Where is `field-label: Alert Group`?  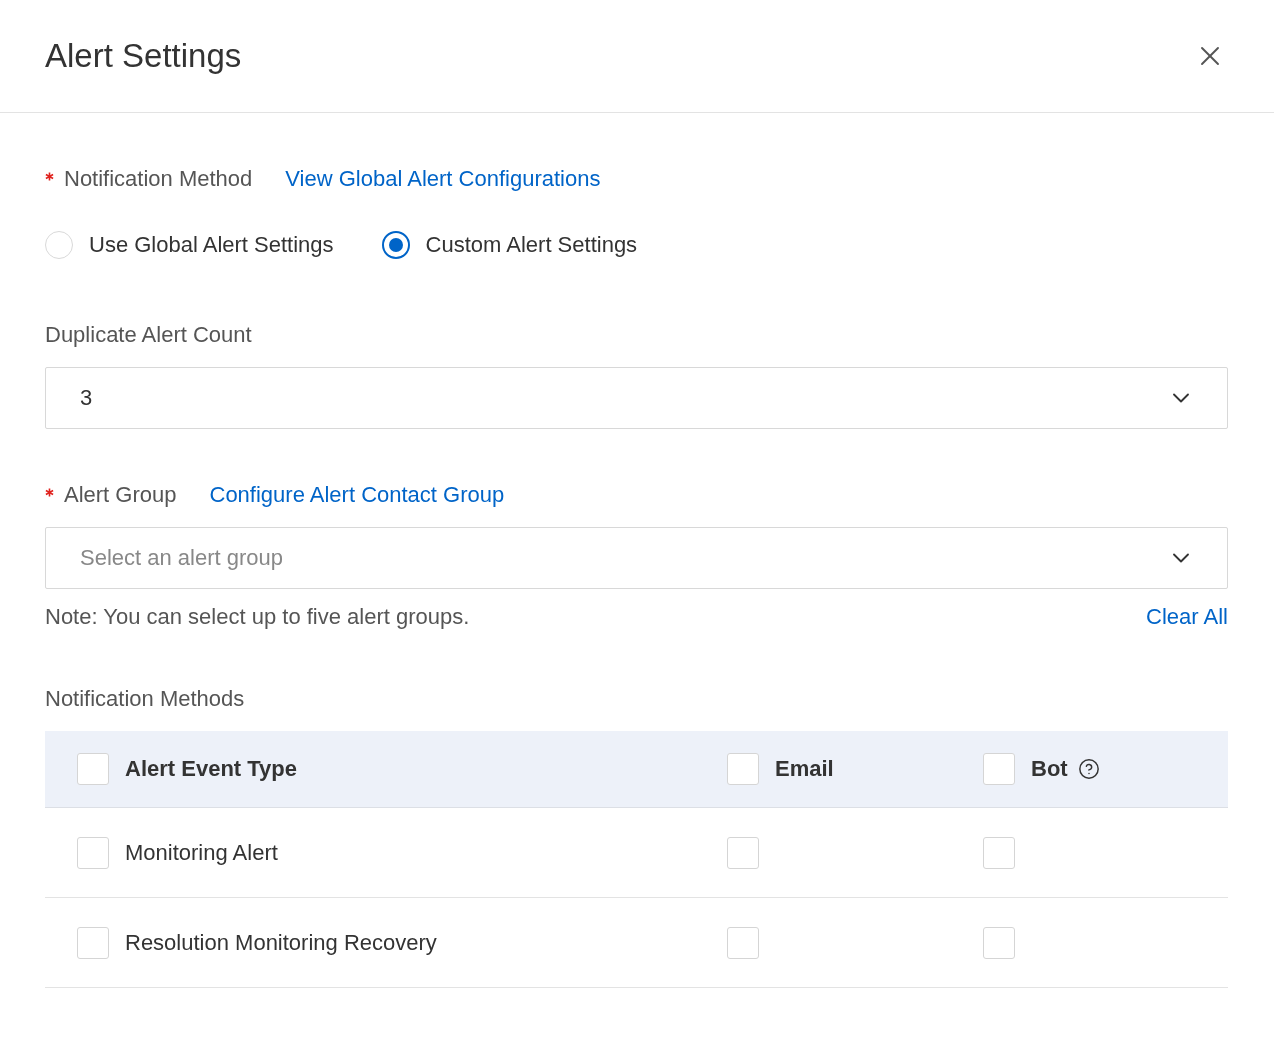 field-label: Alert Group is located at coordinates (120, 495).